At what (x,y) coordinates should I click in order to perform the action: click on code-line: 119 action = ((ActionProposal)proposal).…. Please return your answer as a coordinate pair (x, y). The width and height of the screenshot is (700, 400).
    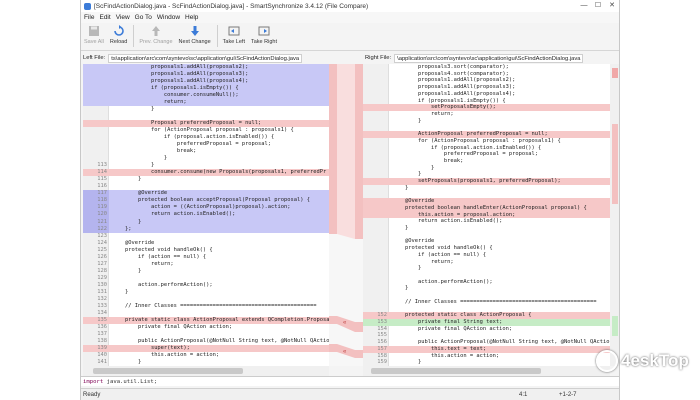
    Looking at the image, I should click on (206, 208).